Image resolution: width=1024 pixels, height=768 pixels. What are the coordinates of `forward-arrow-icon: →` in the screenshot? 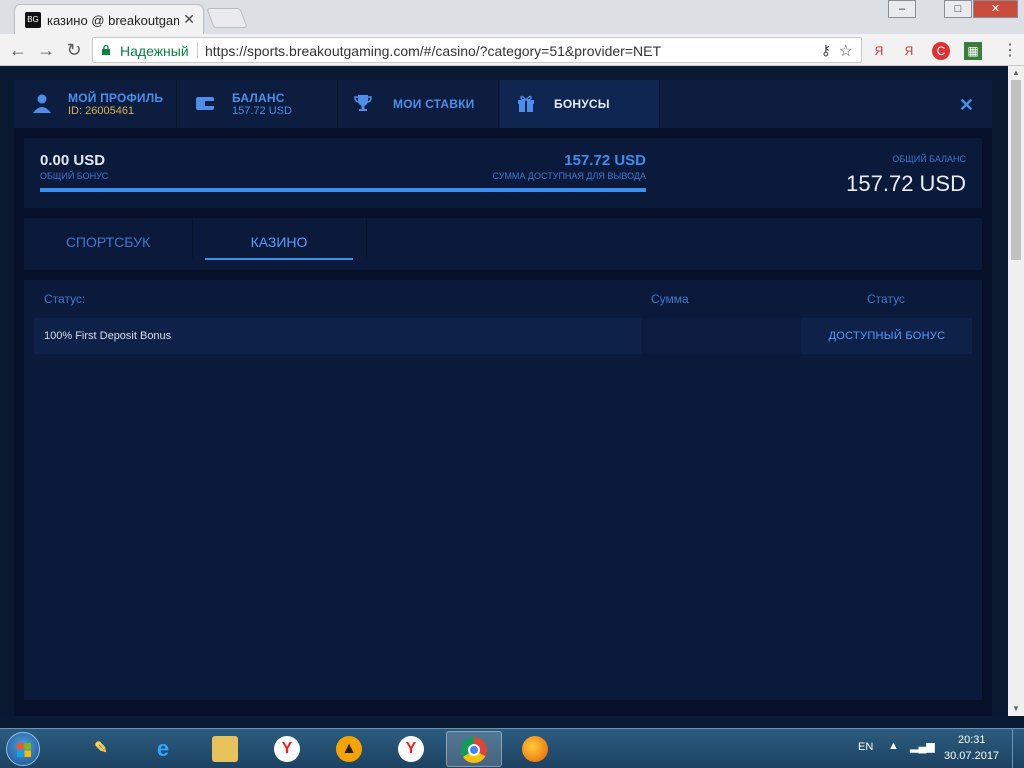 It's located at (46, 50).